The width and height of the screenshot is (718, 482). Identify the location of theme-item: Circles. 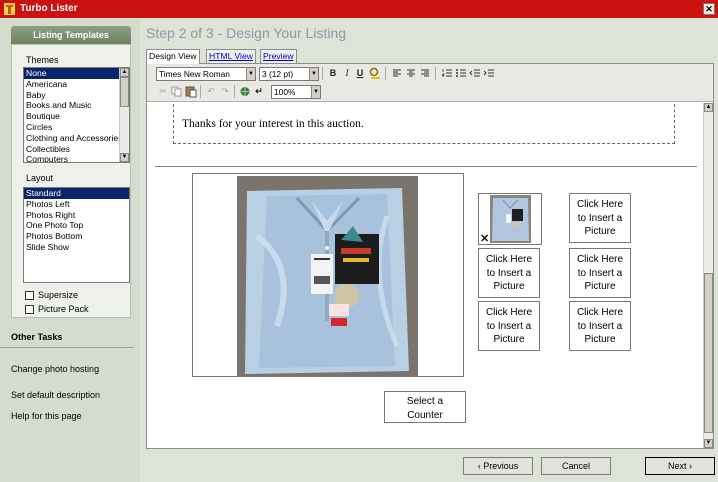
(76, 127).